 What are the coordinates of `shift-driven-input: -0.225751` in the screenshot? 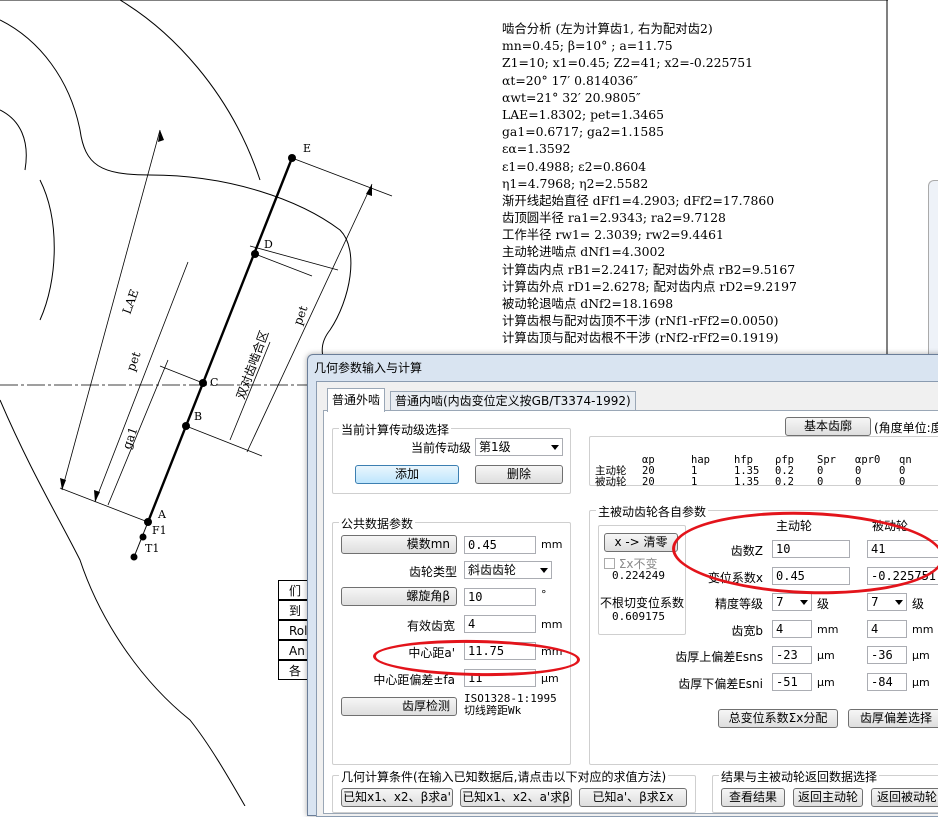 It's located at (902, 576).